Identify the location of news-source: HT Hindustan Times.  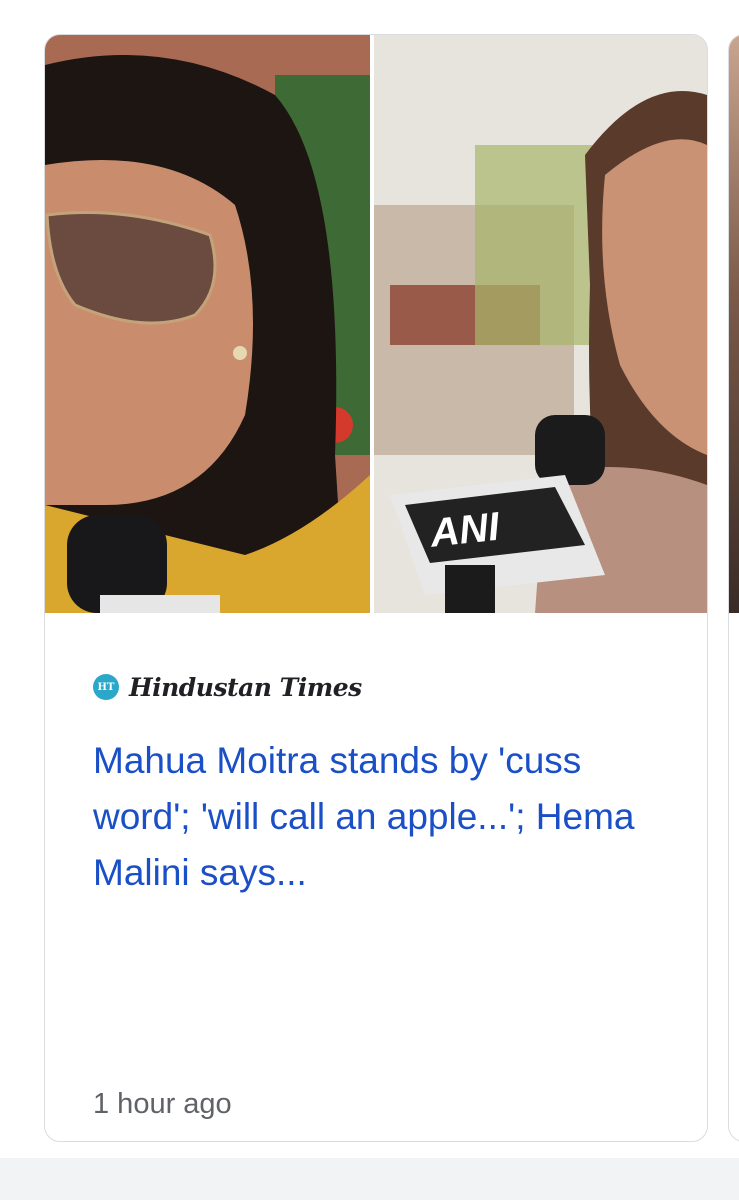
(227, 687).